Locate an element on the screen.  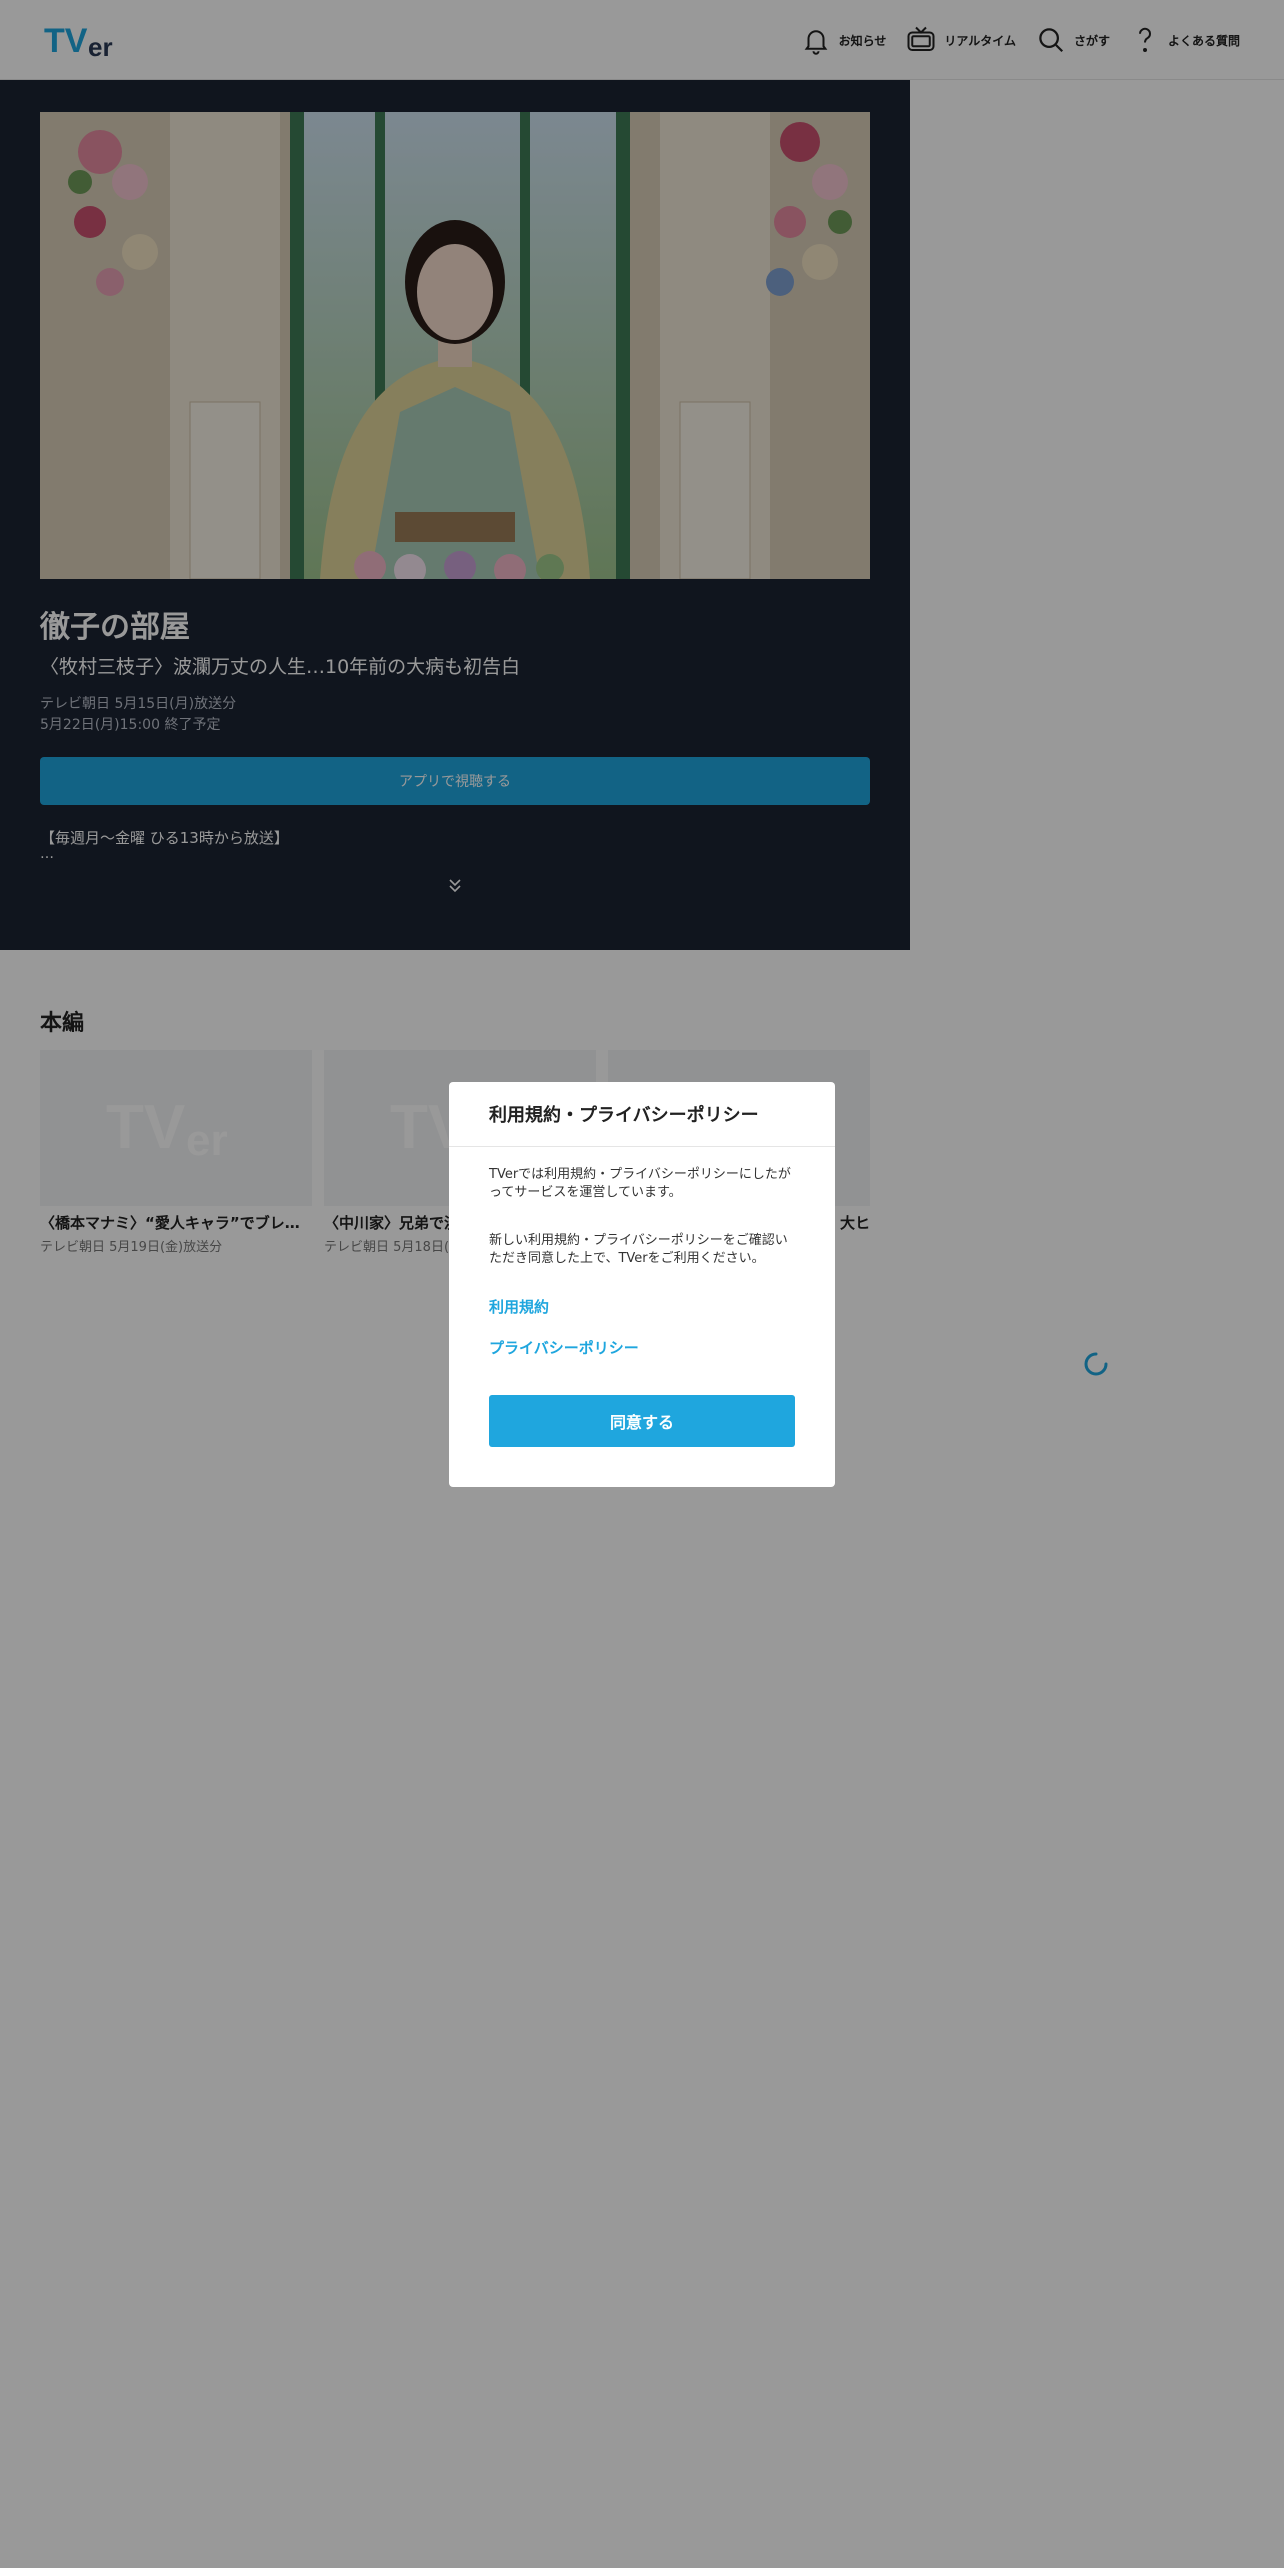
modal-paragraph-1: TVerでは利用規約・プライバシーポリシーにしたがってサービスを運営しています。 is located at coordinates (640, 1183).